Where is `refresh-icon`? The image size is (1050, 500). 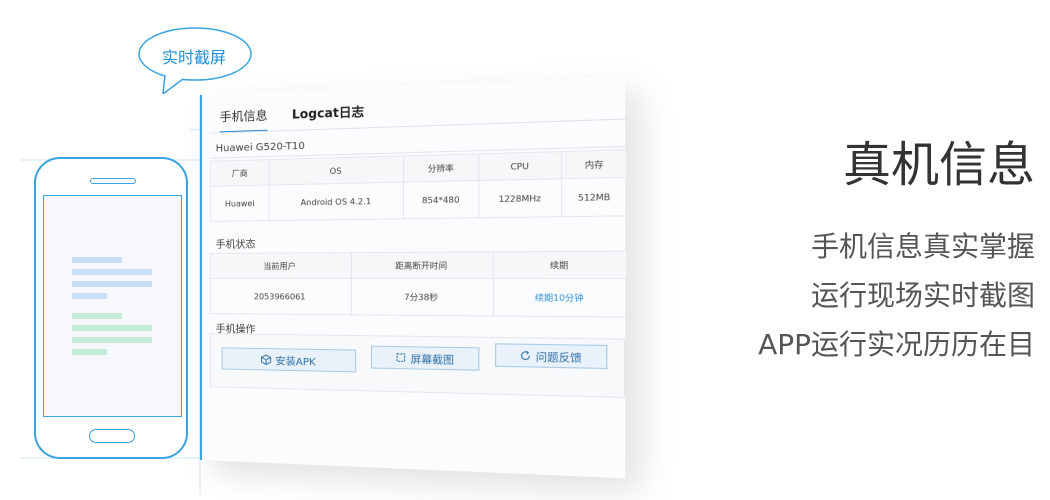
refresh-icon is located at coordinates (525, 355).